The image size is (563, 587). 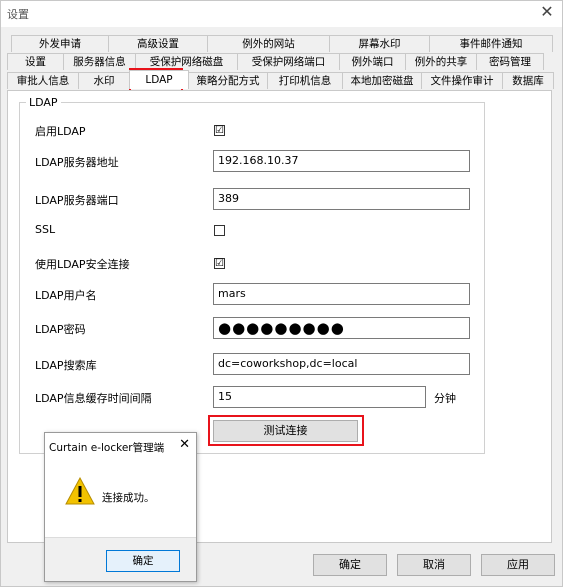 I want to click on dialog-title: Curtain e-locker管理端, so click(x=107, y=448).